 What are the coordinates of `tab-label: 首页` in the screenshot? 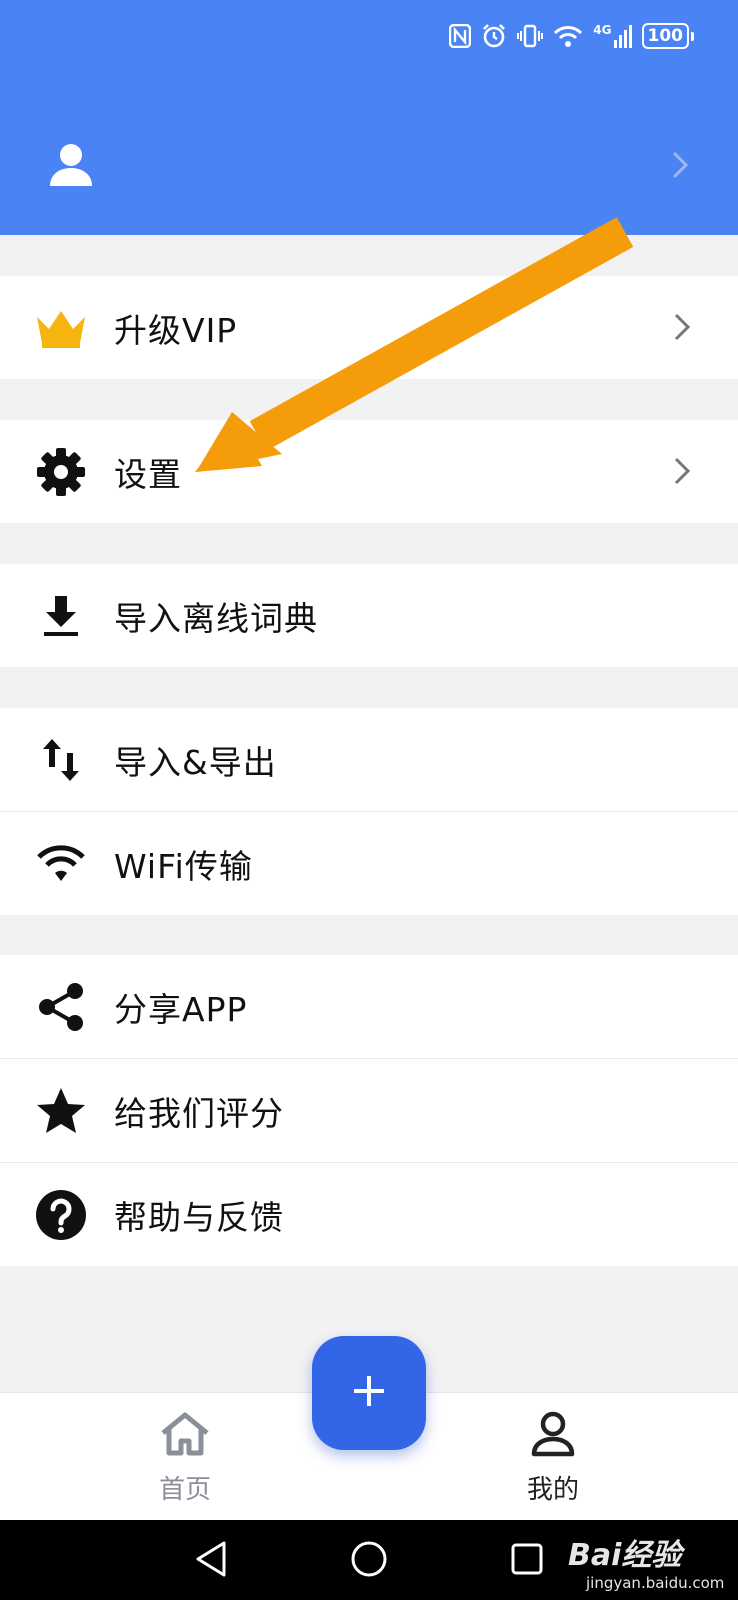 It's located at (184, 1490).